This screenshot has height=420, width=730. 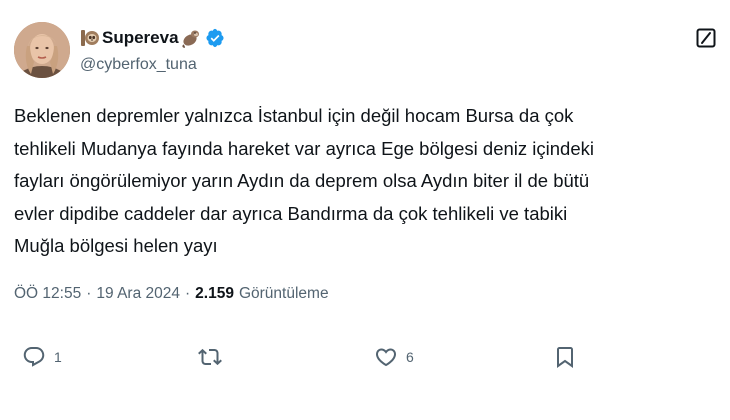 I want to click on reply-count: 1, so click(x=58, y=357).